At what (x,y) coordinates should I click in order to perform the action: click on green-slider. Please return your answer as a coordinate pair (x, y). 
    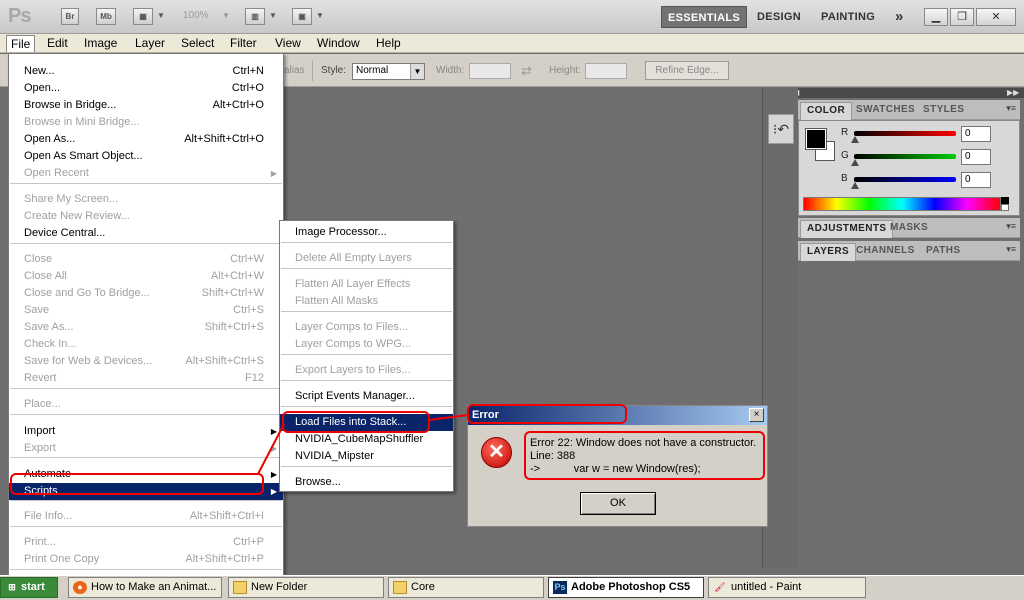
    Looking at the image, I should click on (905, 156).